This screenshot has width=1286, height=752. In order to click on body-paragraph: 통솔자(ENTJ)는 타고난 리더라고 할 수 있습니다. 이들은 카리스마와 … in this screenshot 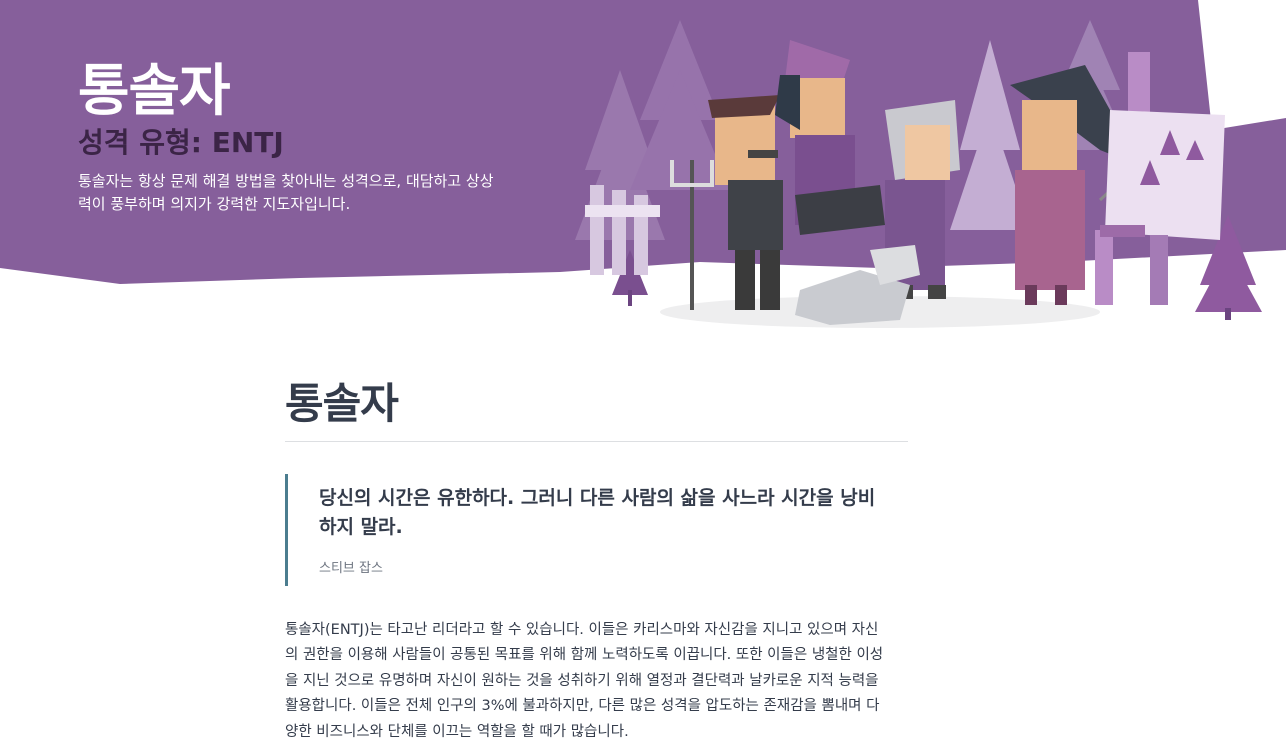, I will do `click(584, 681)`.